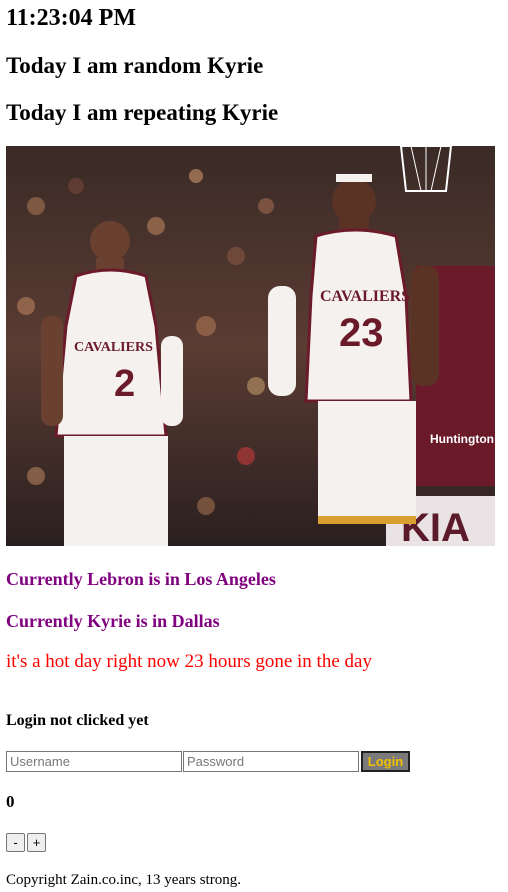  What do you see at coordinates (113, 347) in the screenshot?
I see `jersey-left-team: CAVALIERS` at bounding box center [113, 347].